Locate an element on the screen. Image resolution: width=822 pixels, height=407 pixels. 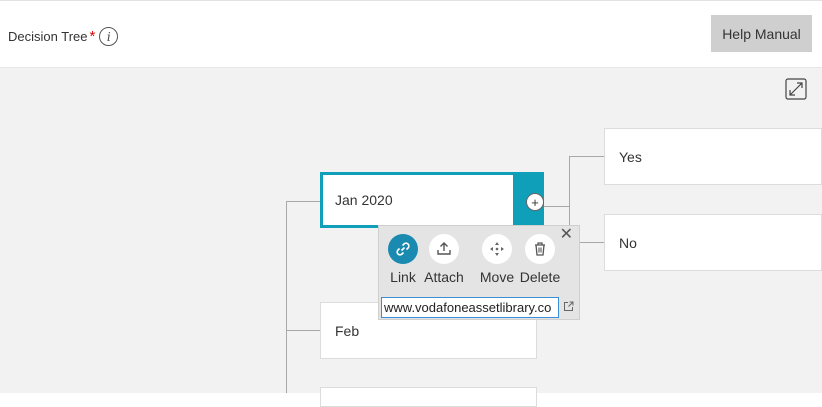
delete-tool: Delete is located at coordinates (540, 259).